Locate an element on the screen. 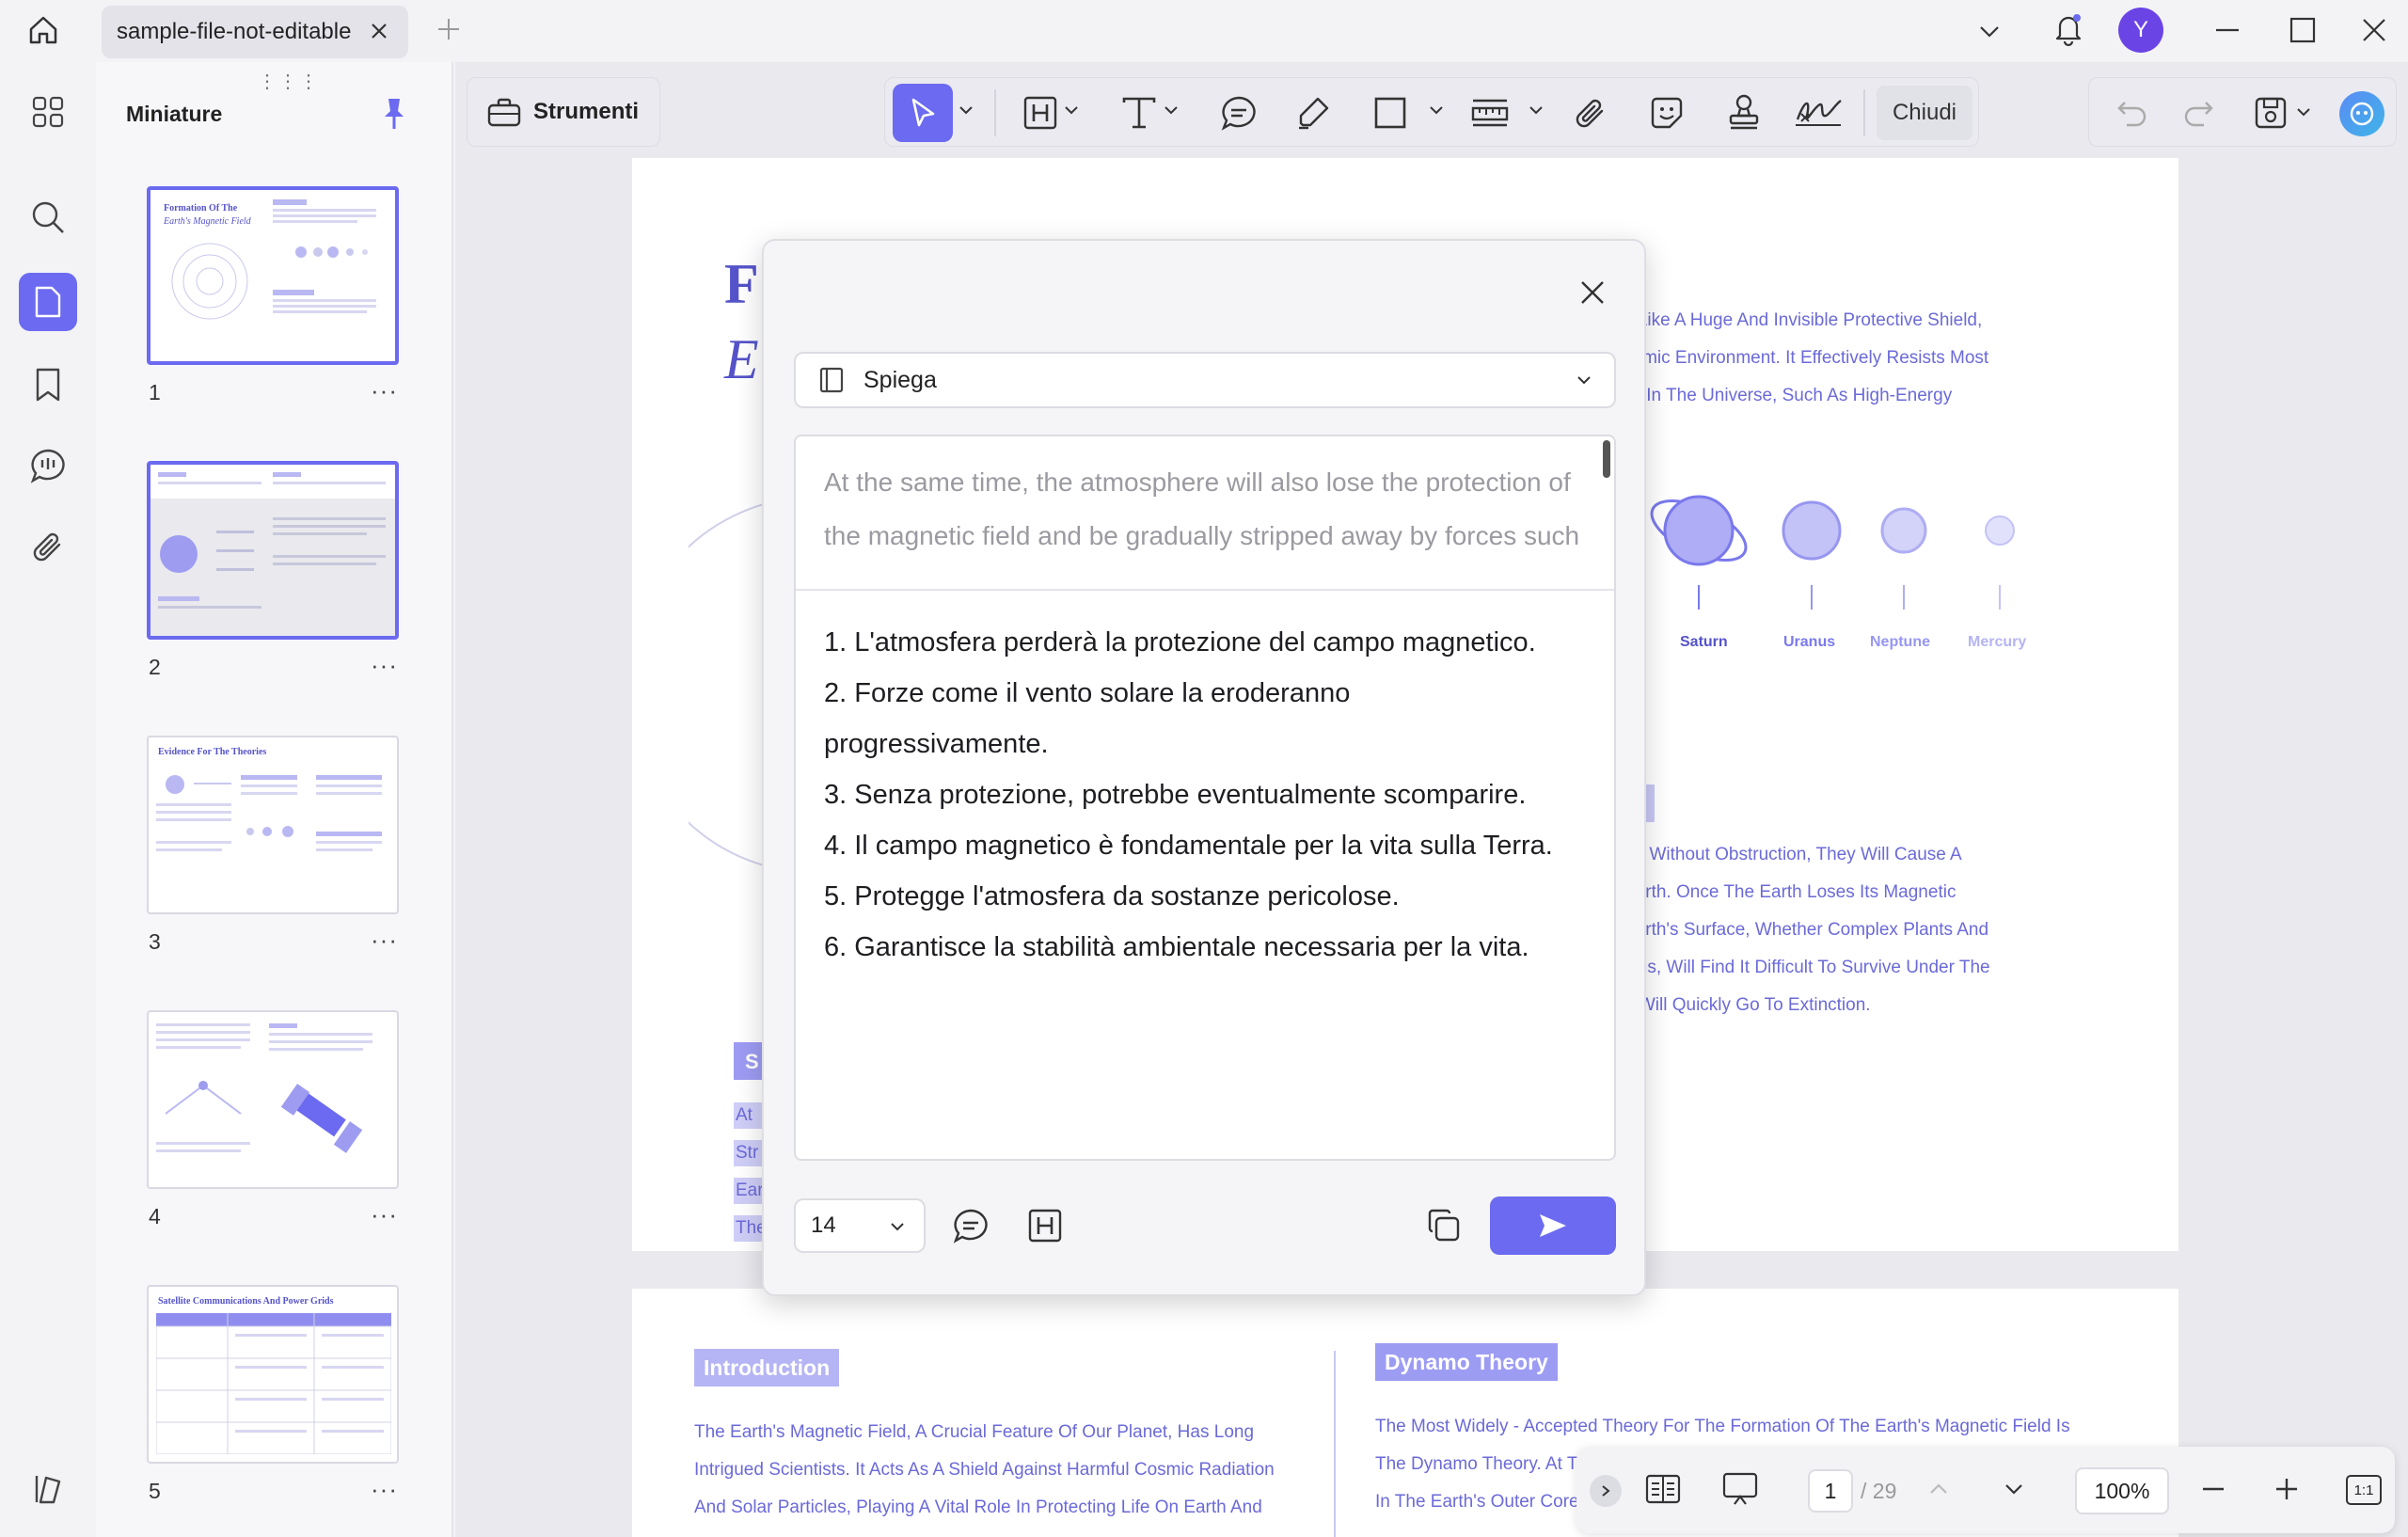 The width and height of the screenshot is (2408, 1537). send-icon is located at coordinates (1553, 1226).